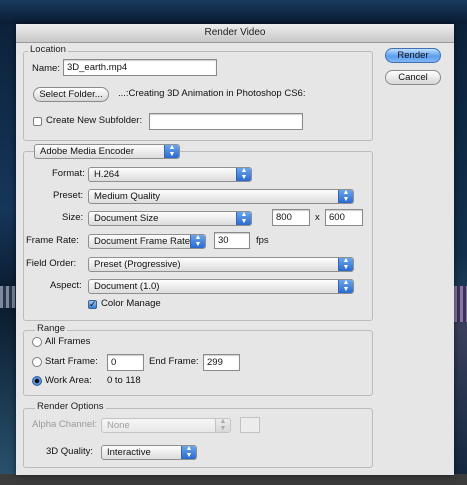  What do you see at coordinates (344, 217) in the screenshot?
I see `height-field: 600` at bounding box center [344, 217].